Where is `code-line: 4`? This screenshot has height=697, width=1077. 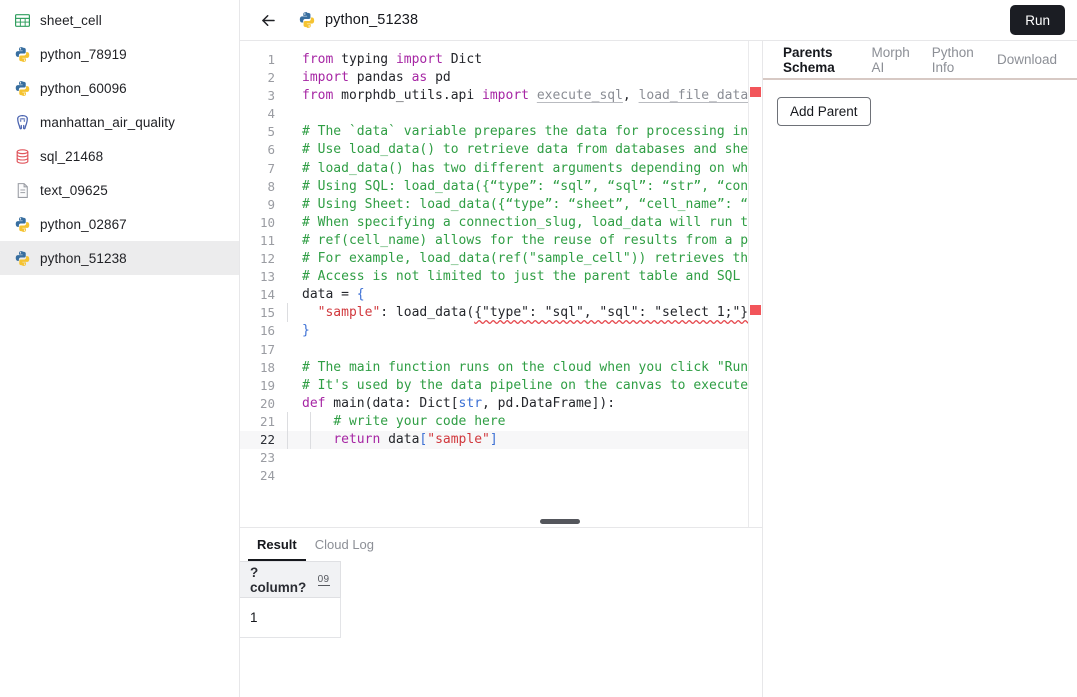 code-line: 4 is located at coordinates (501, 114).